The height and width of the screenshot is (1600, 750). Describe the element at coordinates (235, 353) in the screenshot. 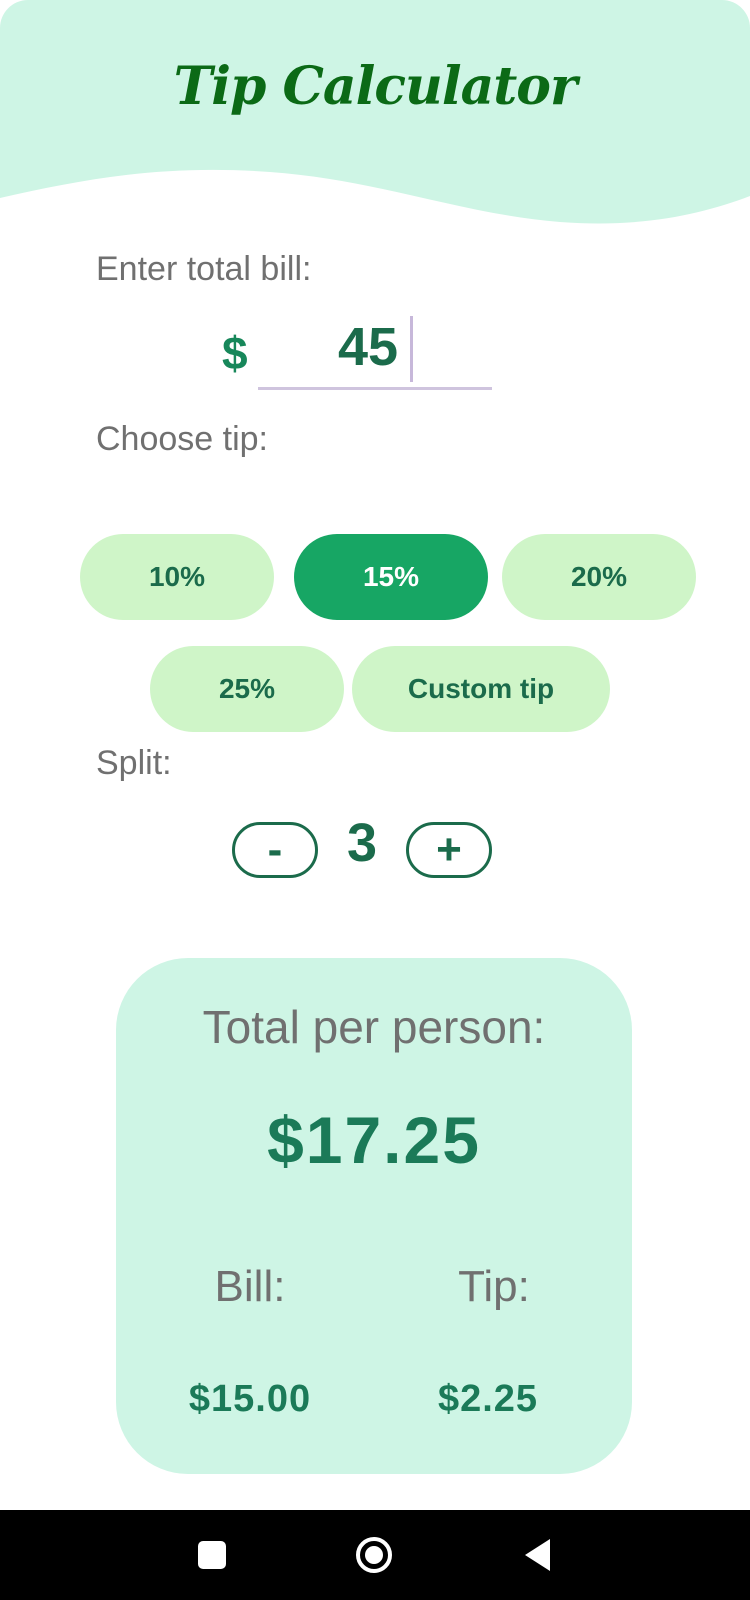

I see `currency-symbol: $` at that location.